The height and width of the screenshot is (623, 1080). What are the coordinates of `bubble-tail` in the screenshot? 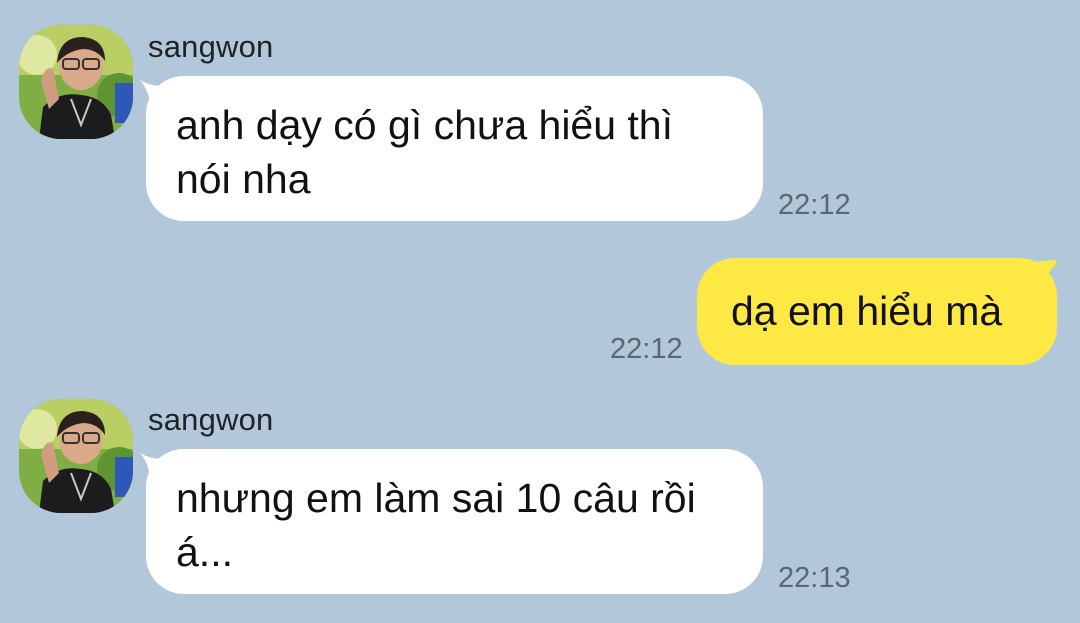 It's located at (1045, 272).